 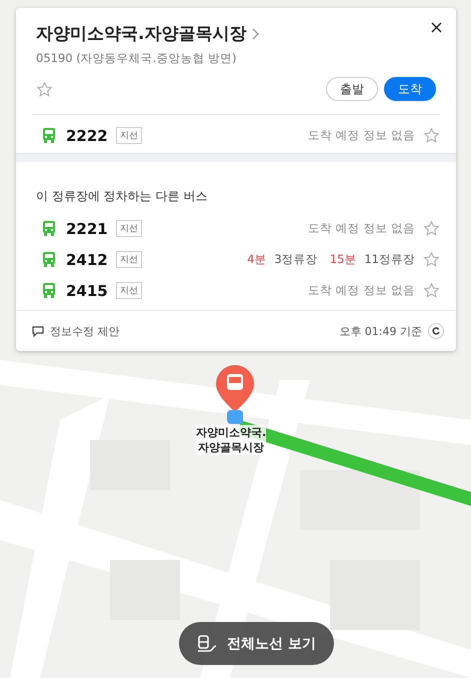 What do you see at coordinates (343, 259) in the screenshot?
I see `arrival-time: 15분` at bounding box center [343, 259].